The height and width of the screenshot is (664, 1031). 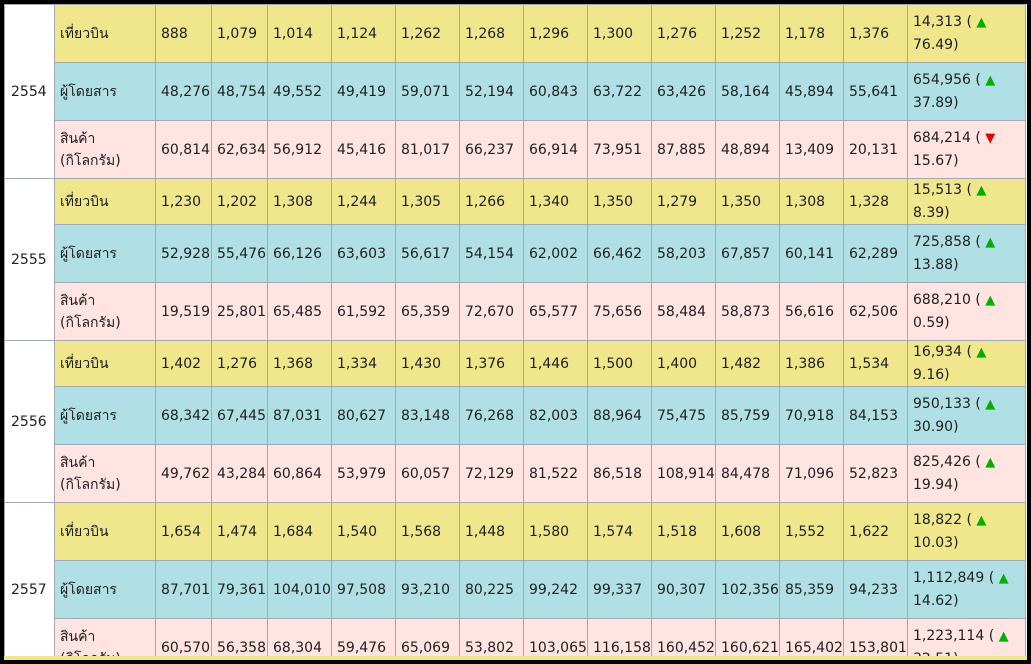 What do you see at coordinates (299, 639) in the screenshot?
I see `month-value-cell: 68,304` at bounding box center [299, 639].